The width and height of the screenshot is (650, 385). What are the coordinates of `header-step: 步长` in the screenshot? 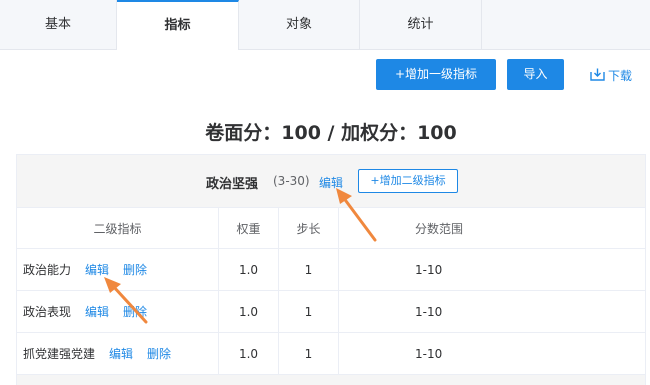 It's located at (309, 228).